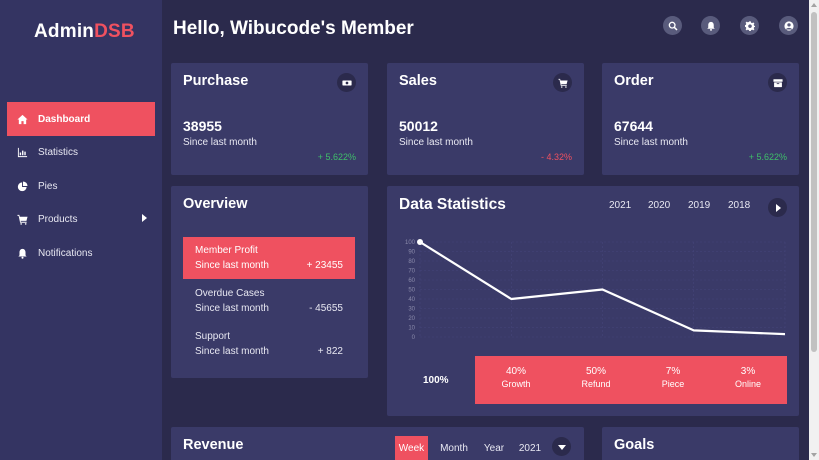 The width and height of the screenshot is (819, 460). Describe the element at coordinates (64, 31) in the screenshot. I see `logo-main: Admin` at that location.